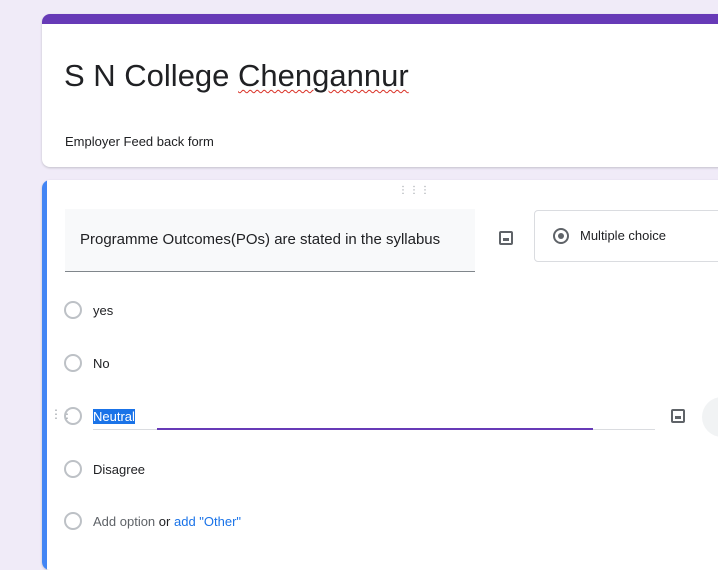 This screenshot has width=718, height=570. Describe the element at coordinates (124, 521) in the screenshot. I see `add-option-input: Add option` at that location.